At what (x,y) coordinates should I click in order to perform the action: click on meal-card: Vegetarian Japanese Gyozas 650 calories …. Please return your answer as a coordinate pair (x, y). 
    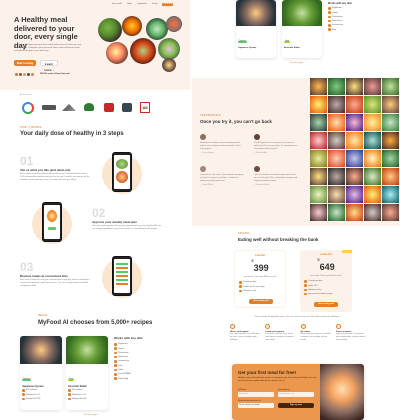
    Looking at the image, I should click on (41, 373).